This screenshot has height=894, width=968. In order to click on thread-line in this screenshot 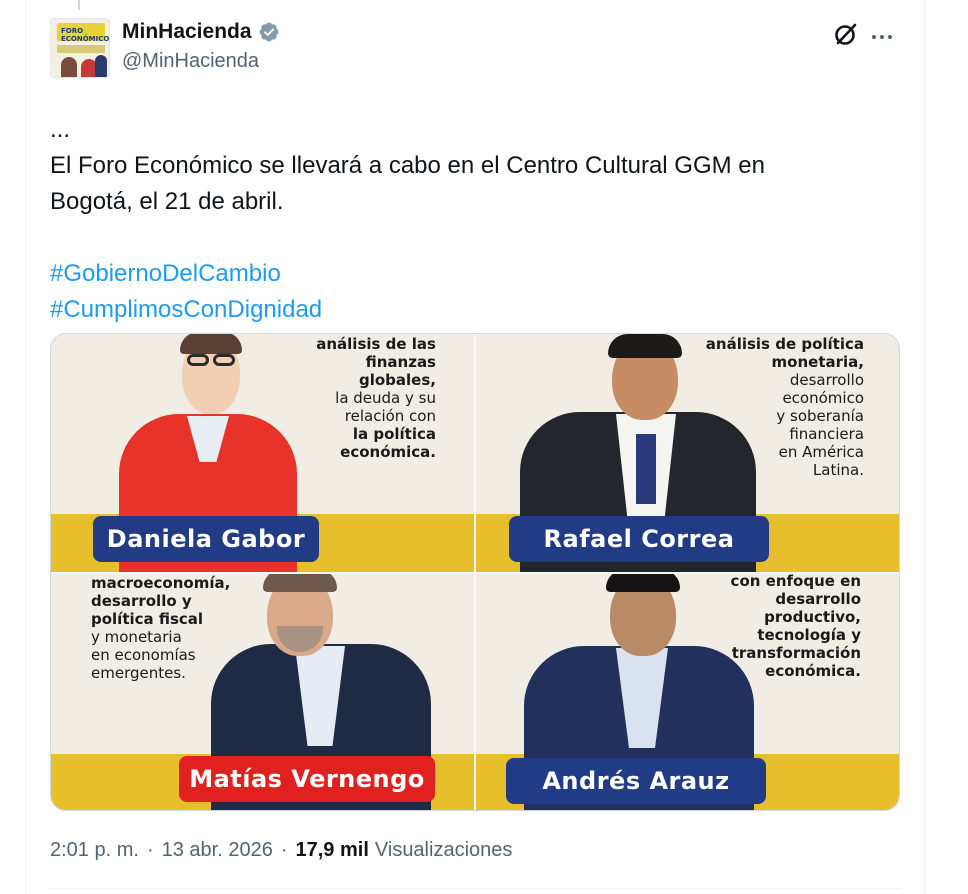, I will do `click(79, 5)`.